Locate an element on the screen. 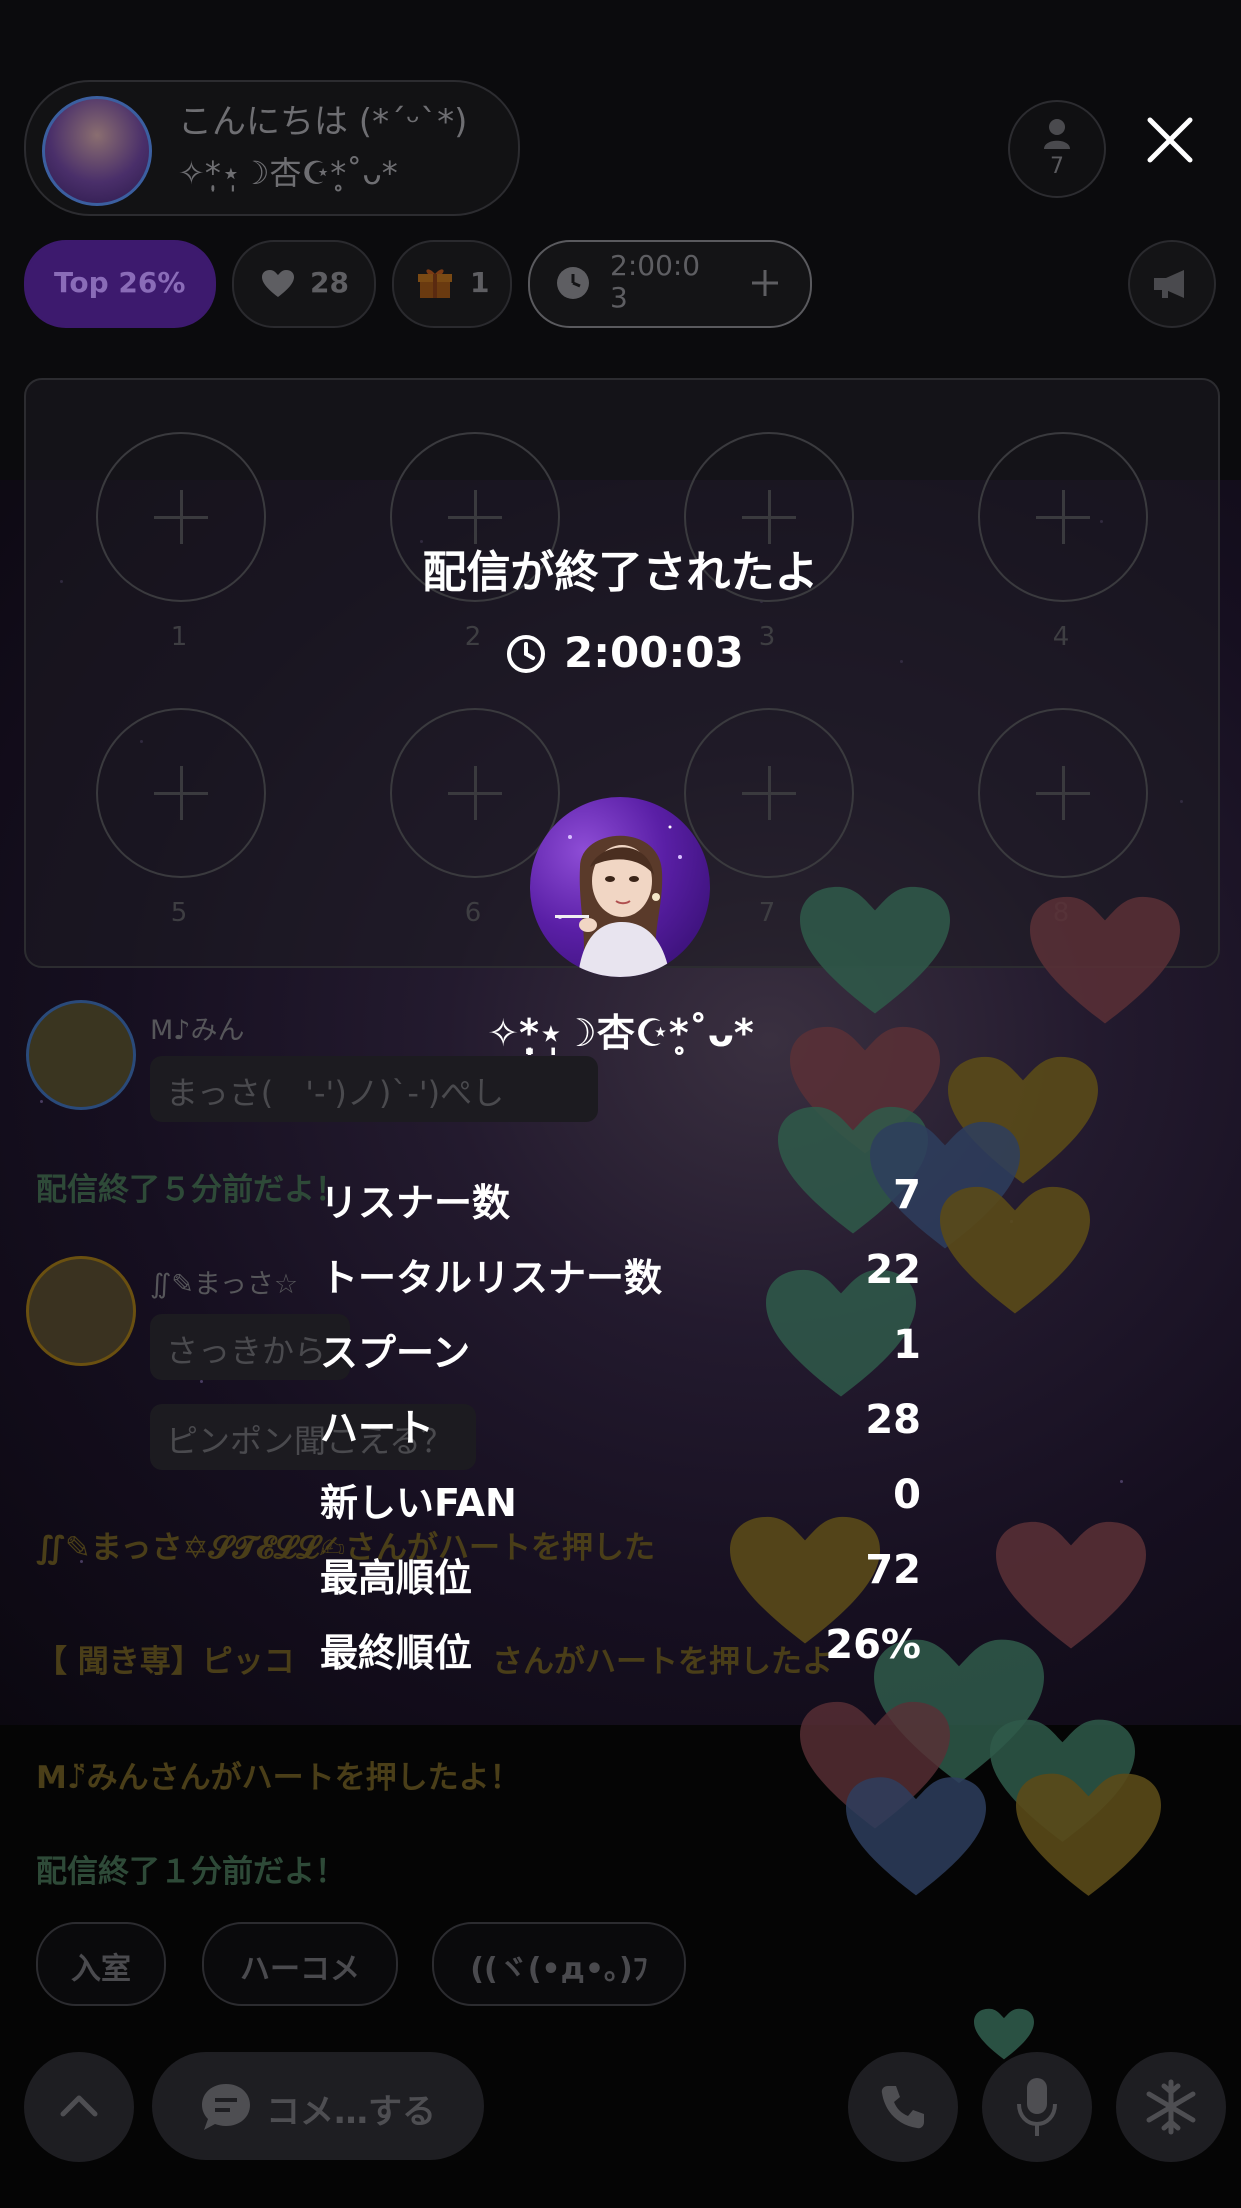 Image resolution: width=1241 pixels, height=2208 pixels. quick-comment-heart: ハーコメ is located at coordinates (300, 1964).